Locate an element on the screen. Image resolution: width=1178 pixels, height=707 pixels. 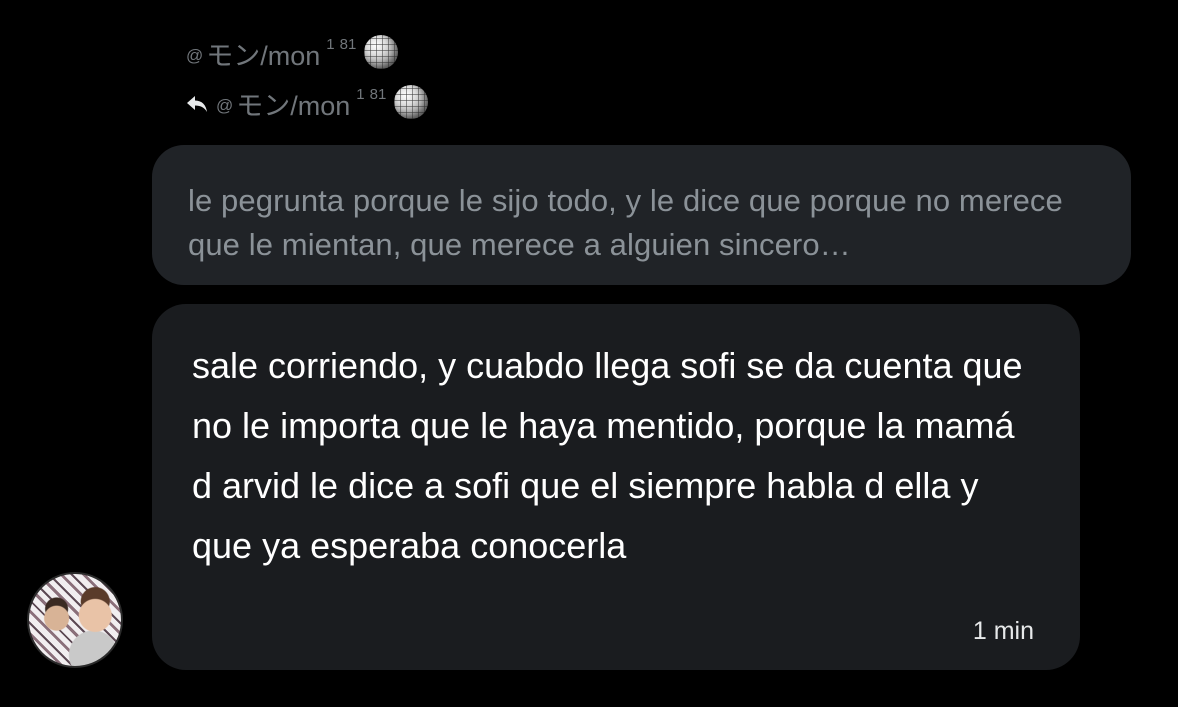
message-sender-header: @ モン/mon 1 81 is located at coordinates (292, 53).